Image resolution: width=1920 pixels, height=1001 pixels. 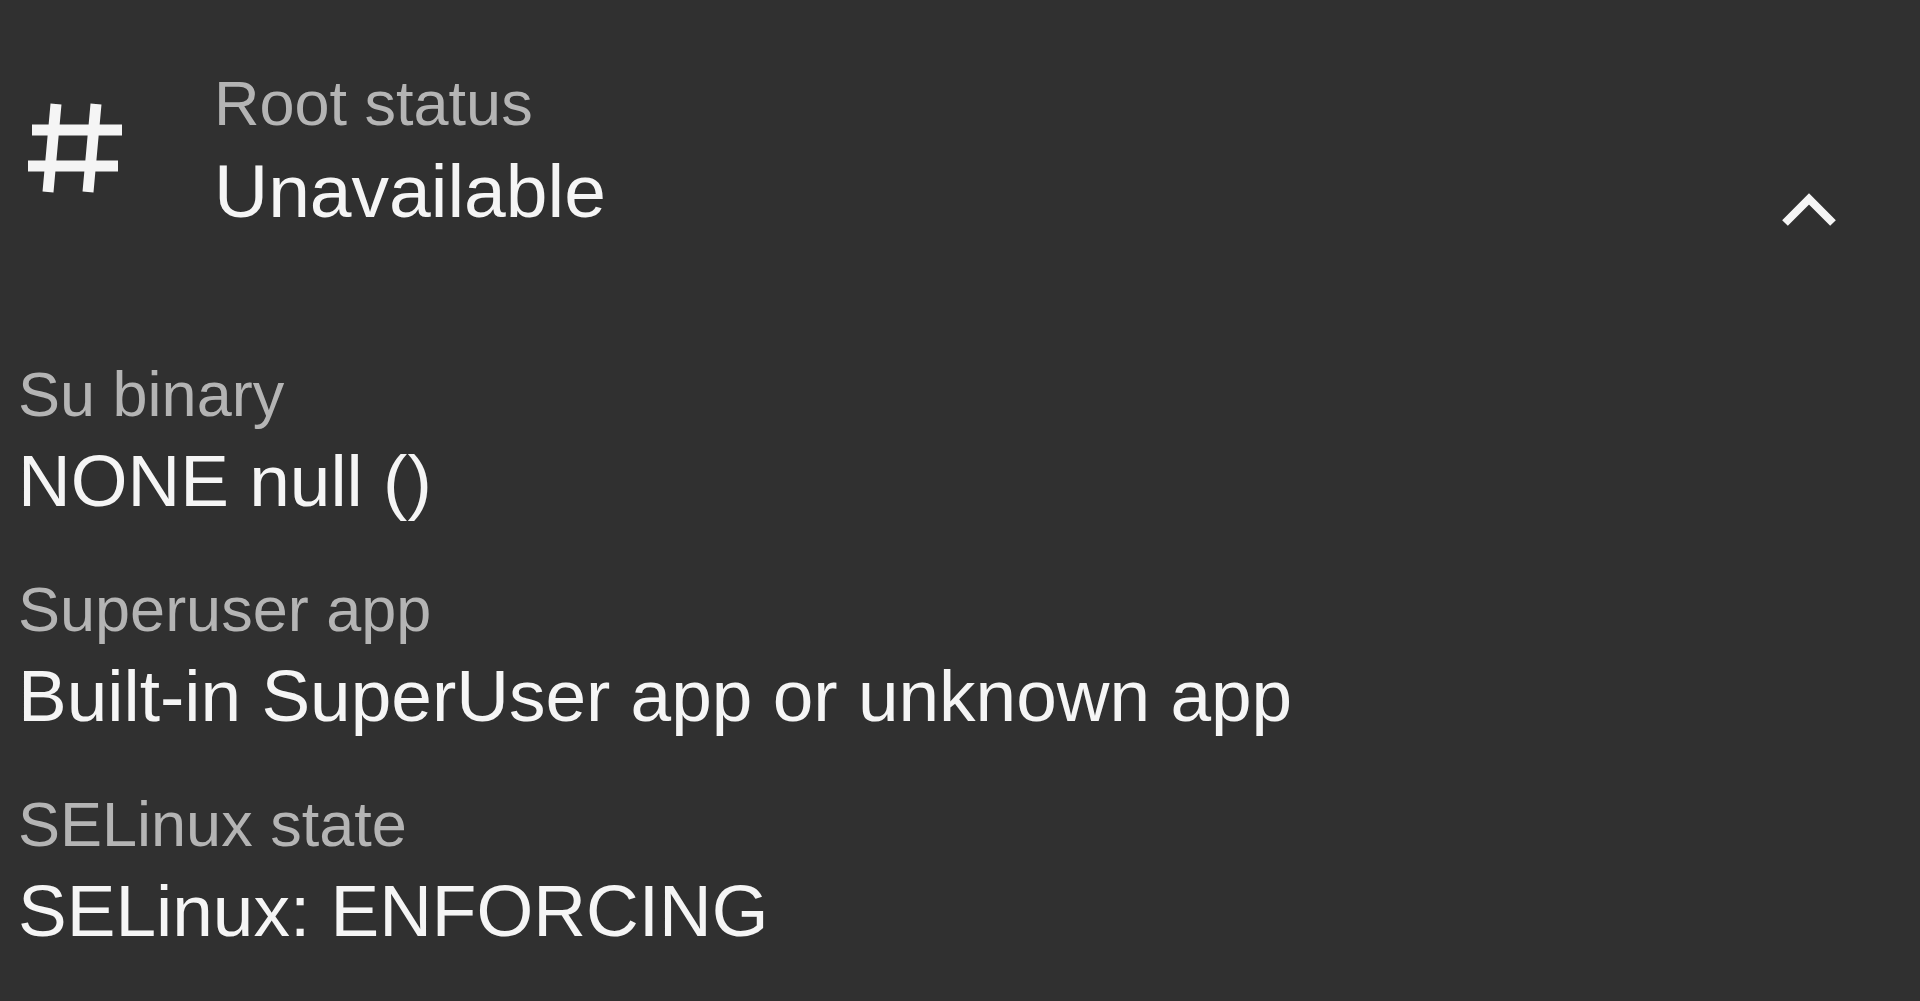 I want to click on detail-value: NONE null (), so click(x=225, y=481).